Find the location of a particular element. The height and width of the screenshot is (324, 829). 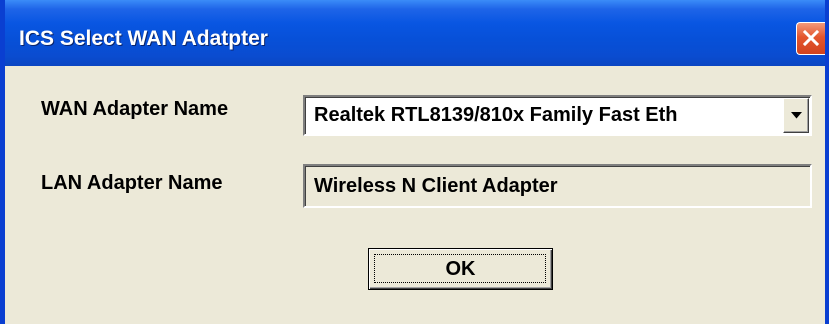

wan-adapter-label: WAN Adapter Name is located at coordinates (135, 109).